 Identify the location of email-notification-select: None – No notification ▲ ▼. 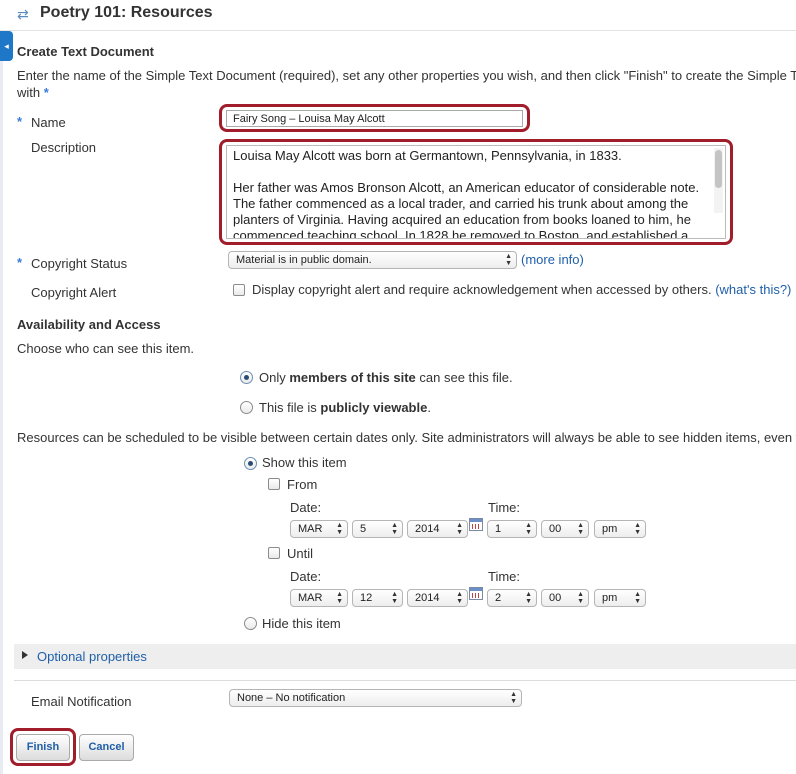
(375, 698).